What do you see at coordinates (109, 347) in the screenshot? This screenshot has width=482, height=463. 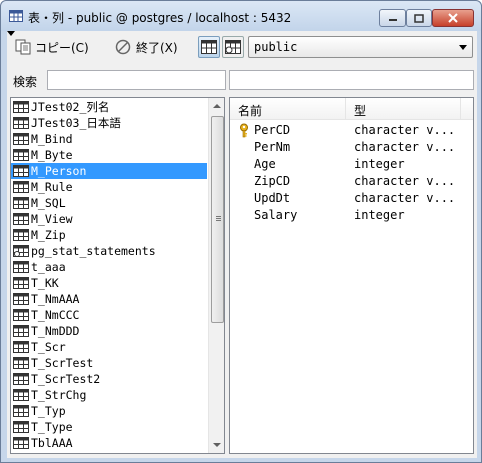 I see `table-list-item: T_Scr` at bounding box center [109, 347].